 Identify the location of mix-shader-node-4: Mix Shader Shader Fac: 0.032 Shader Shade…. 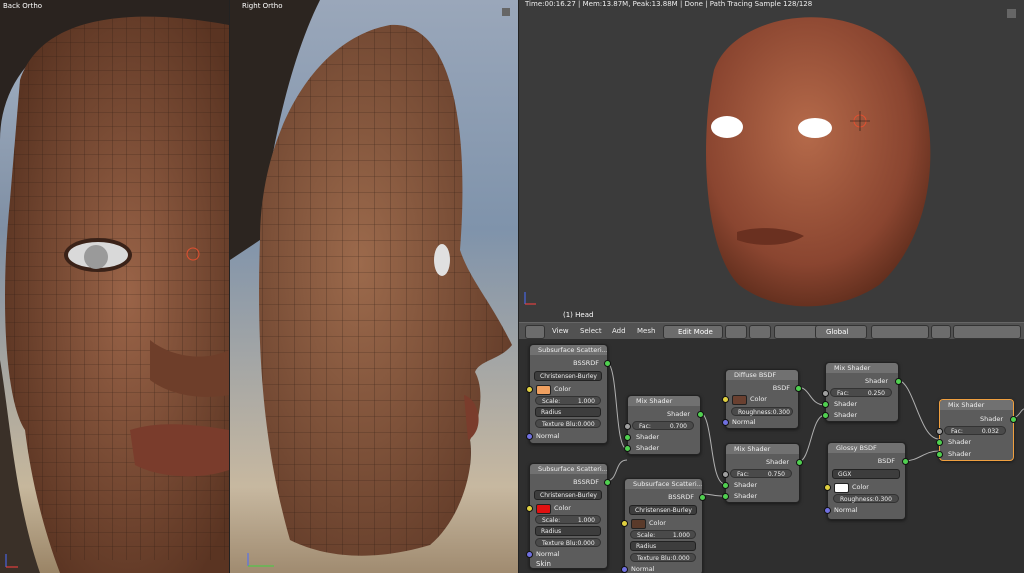
(976, 430).